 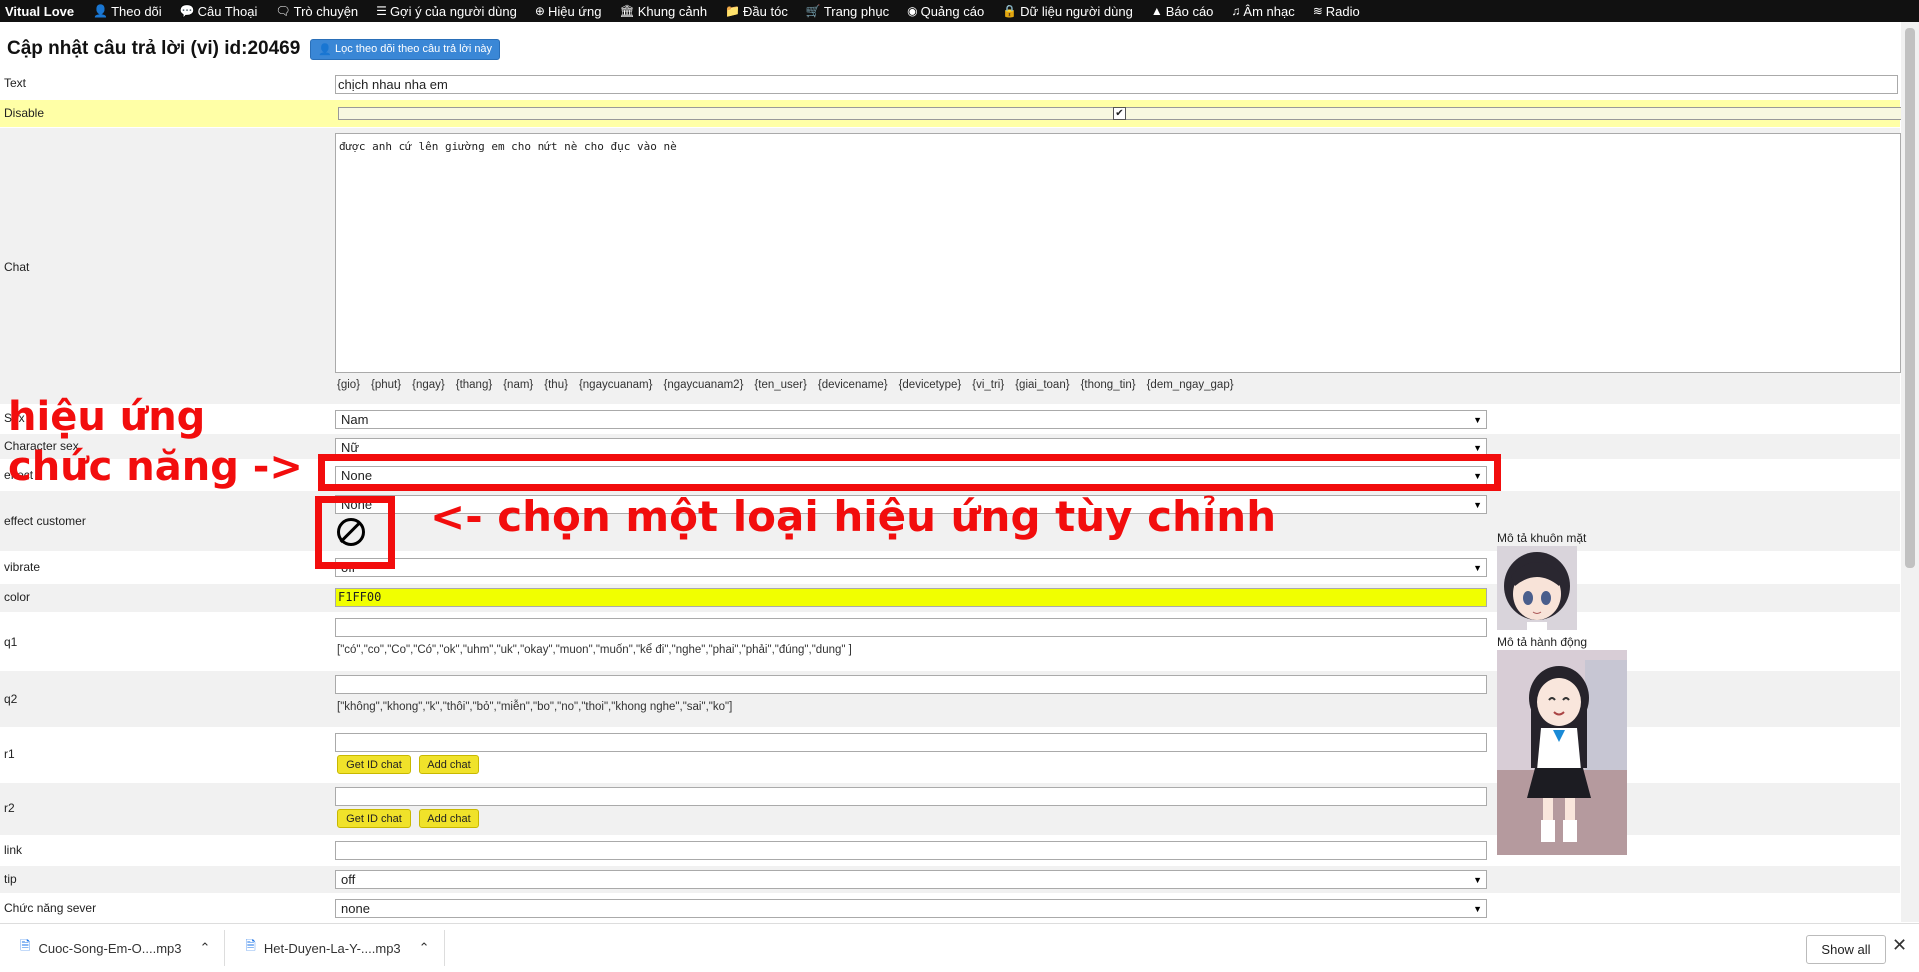 I want to click on annotation-effect-function: hiệu ứng, so click(x=107, y=417).